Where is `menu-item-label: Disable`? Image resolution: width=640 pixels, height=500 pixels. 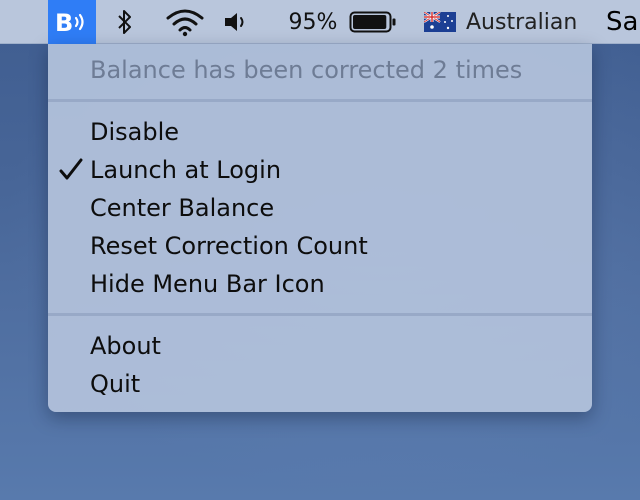
menu-item-label: Disable is located at coordinates (135, 132).